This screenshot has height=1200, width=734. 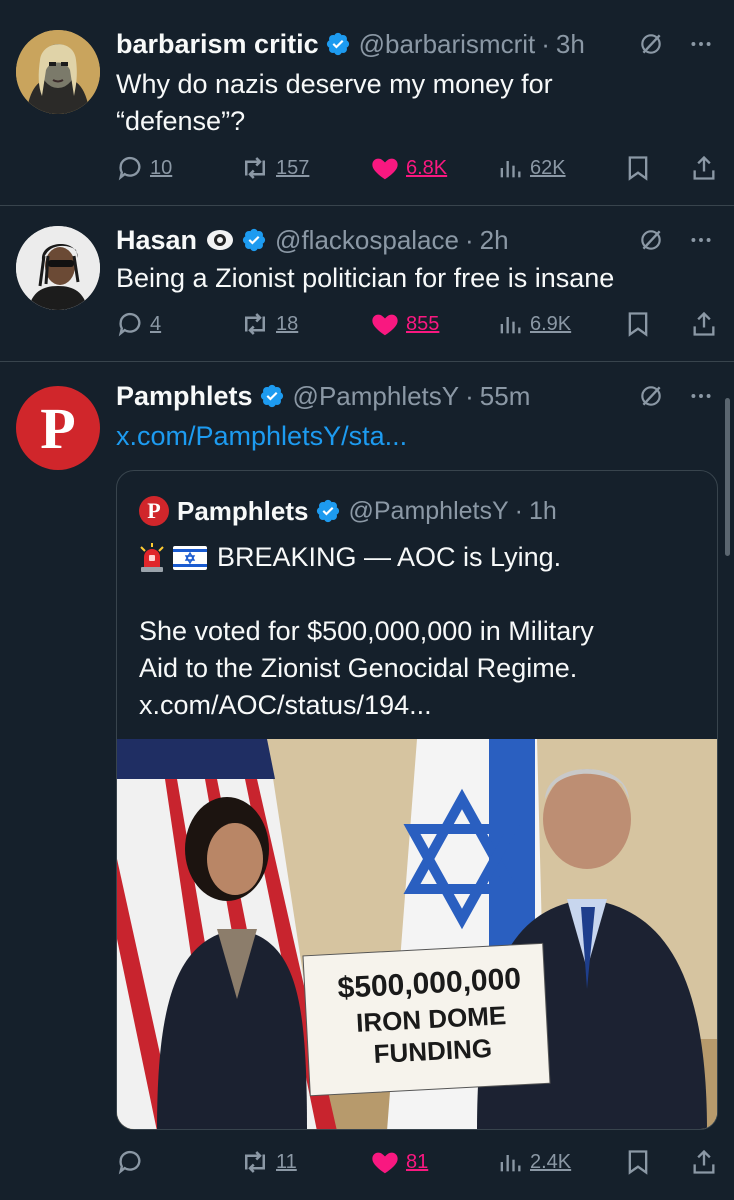 What do you see at coordinates (184, 396) in the screenshot?
I see `display-name: Pamphlets` at bounding box center [184, 396].